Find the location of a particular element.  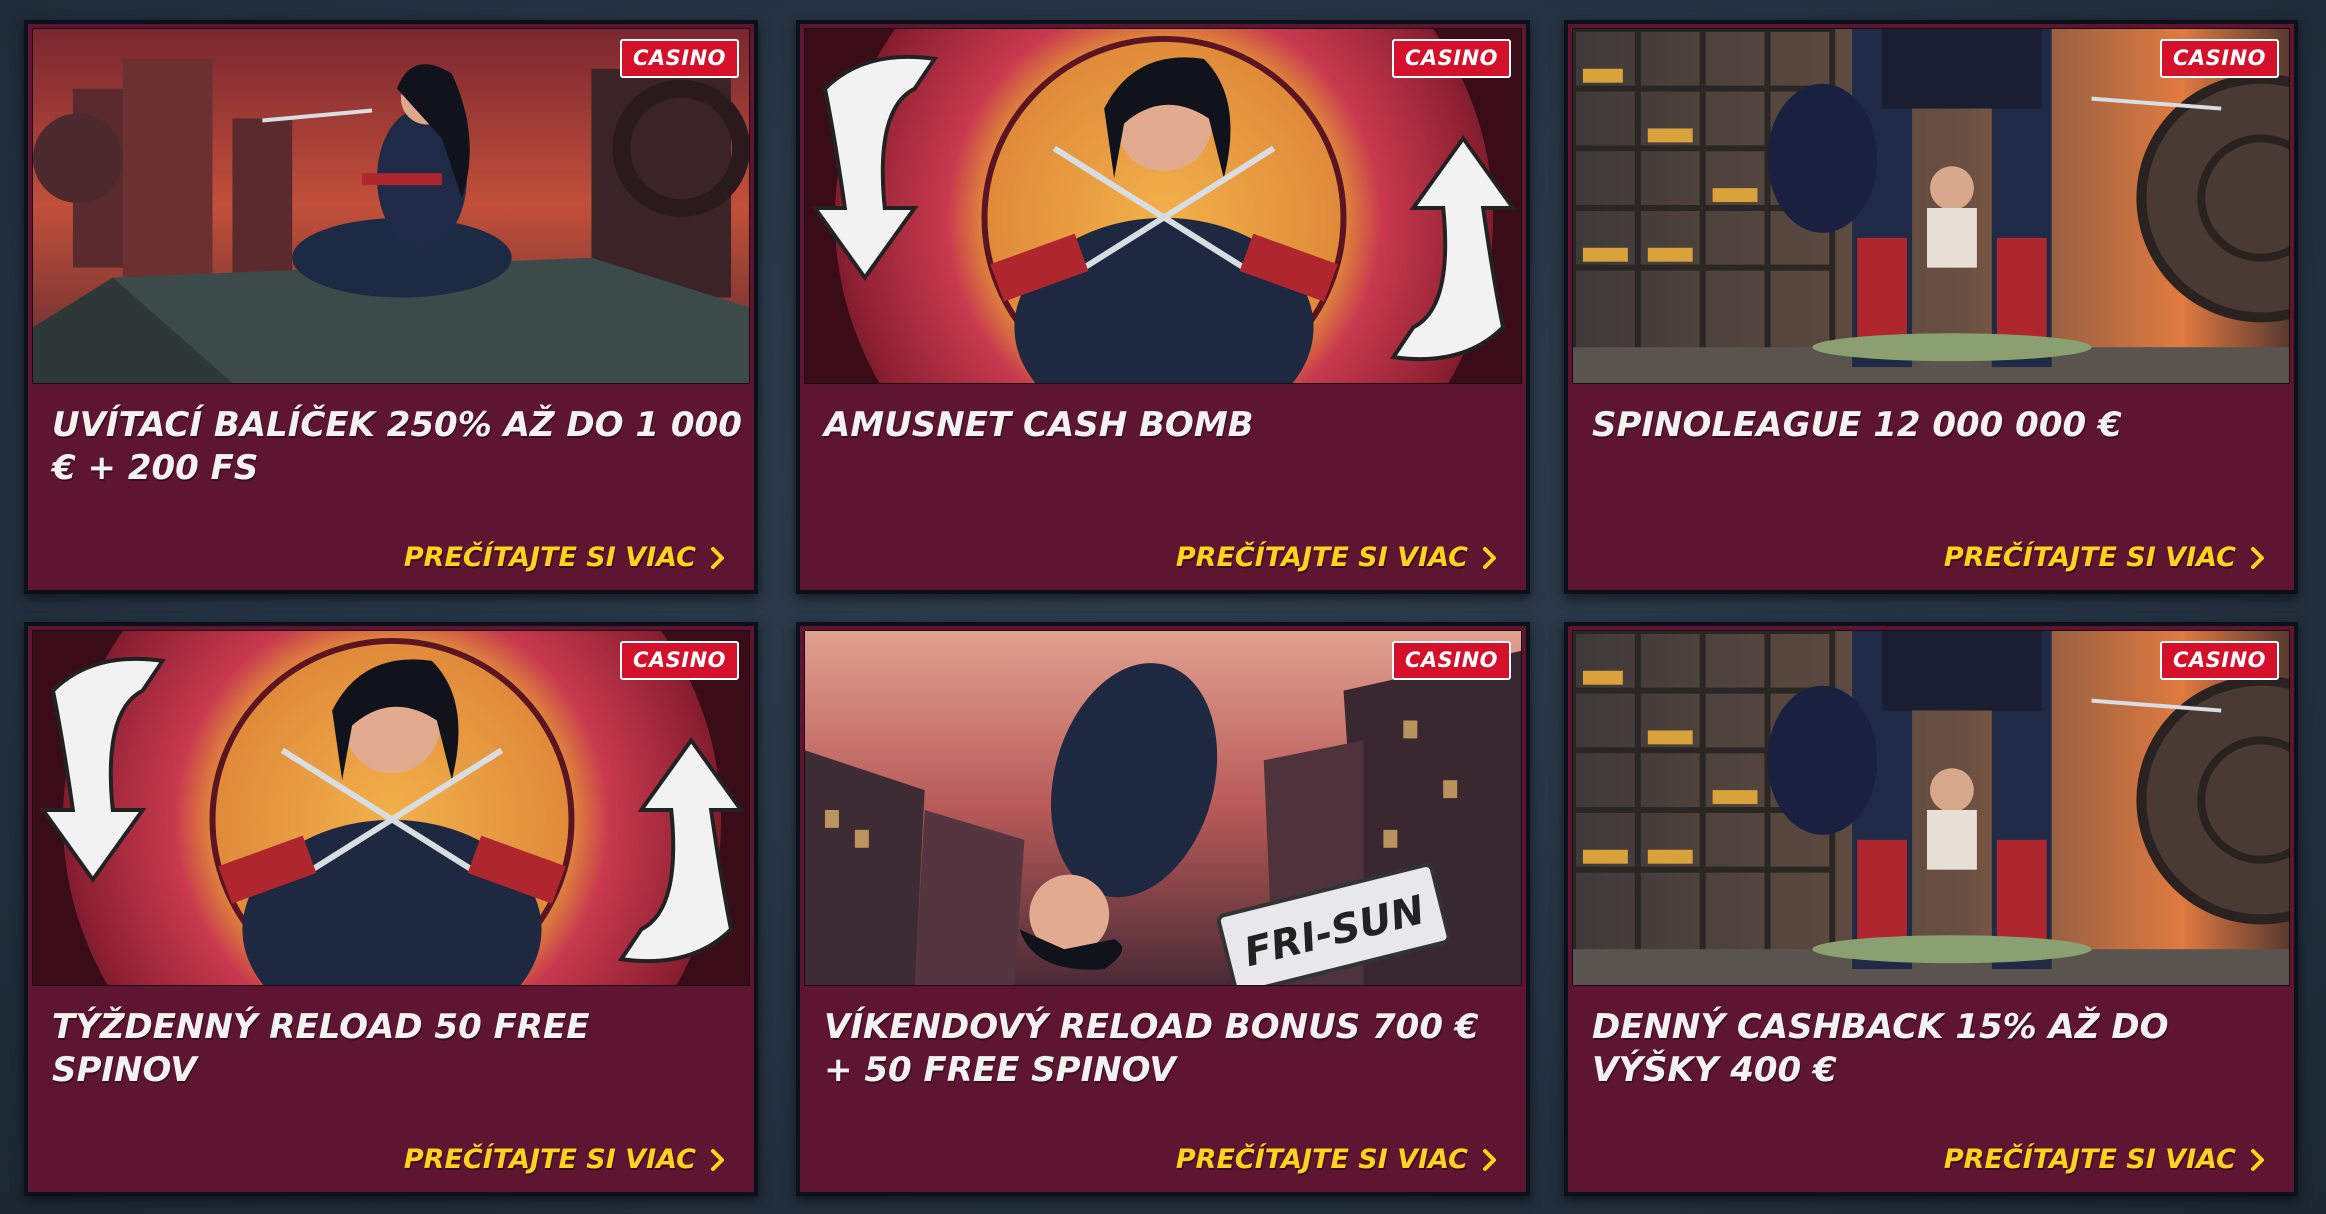

promo-image-heroine-falling: FRI-SUN CASINO is located at coordinates (1163, 808).